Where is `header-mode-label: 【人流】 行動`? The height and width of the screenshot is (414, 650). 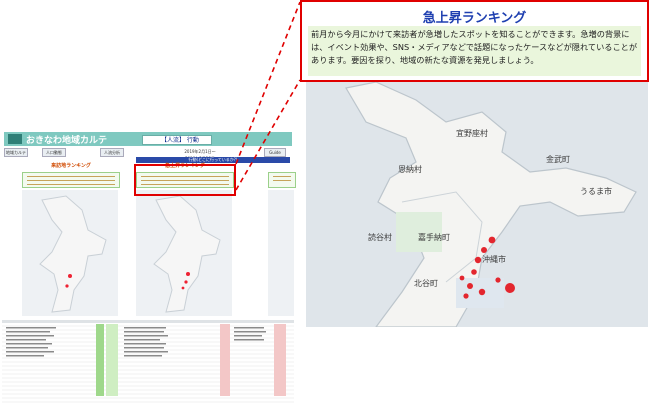
header-mode-label: 【人流】 行動 is located at coordinates (180, 140).